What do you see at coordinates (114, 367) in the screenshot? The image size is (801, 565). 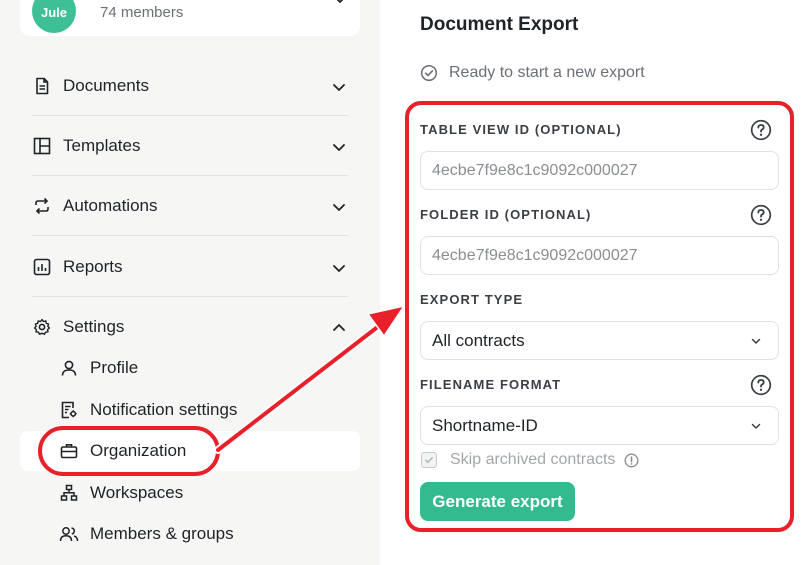 I see `sidebar-subitem-label: Profile` at bounding box center [114, 367].